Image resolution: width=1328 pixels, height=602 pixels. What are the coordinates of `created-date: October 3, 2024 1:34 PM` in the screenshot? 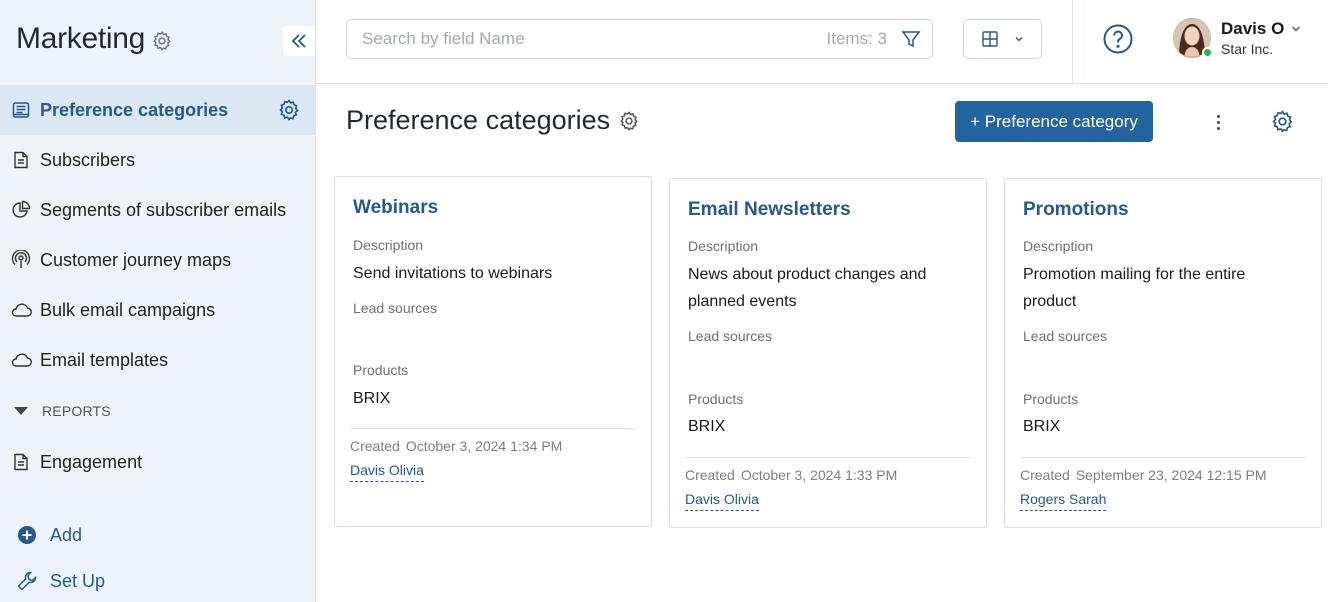 It's located at (484, 446).